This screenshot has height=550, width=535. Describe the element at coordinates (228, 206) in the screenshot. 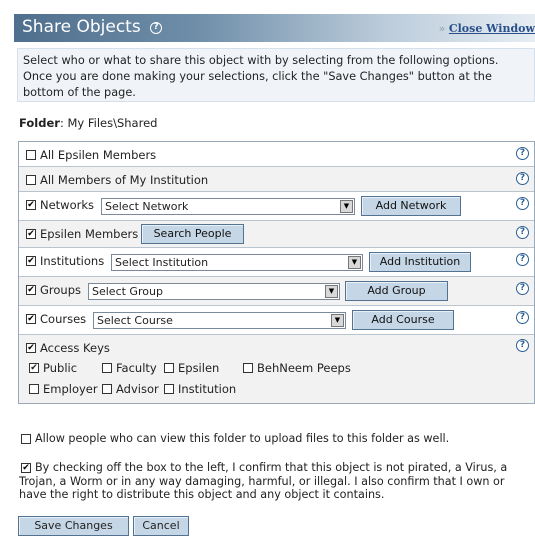

I see `network-select: Select Network ▼` at that location.